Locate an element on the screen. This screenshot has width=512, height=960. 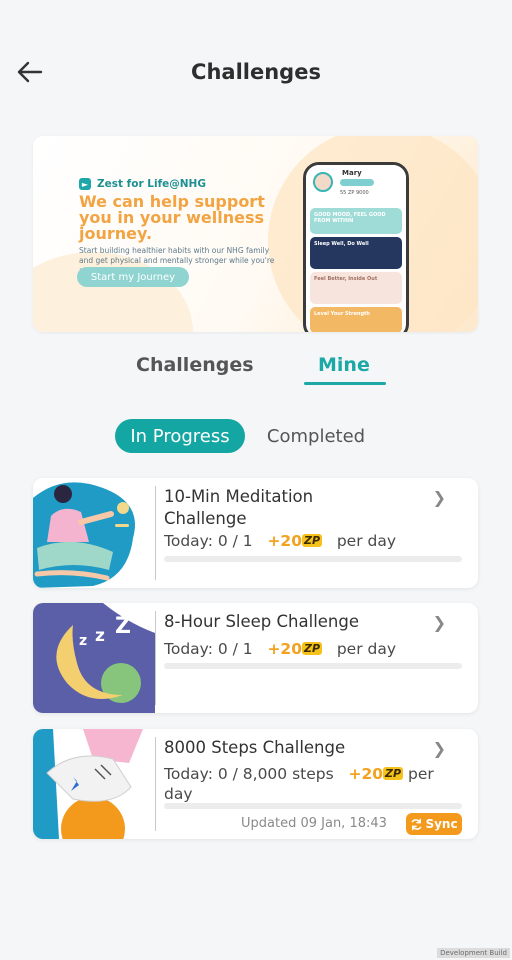
build-label: Development Build is located at coordinates (473, 953).